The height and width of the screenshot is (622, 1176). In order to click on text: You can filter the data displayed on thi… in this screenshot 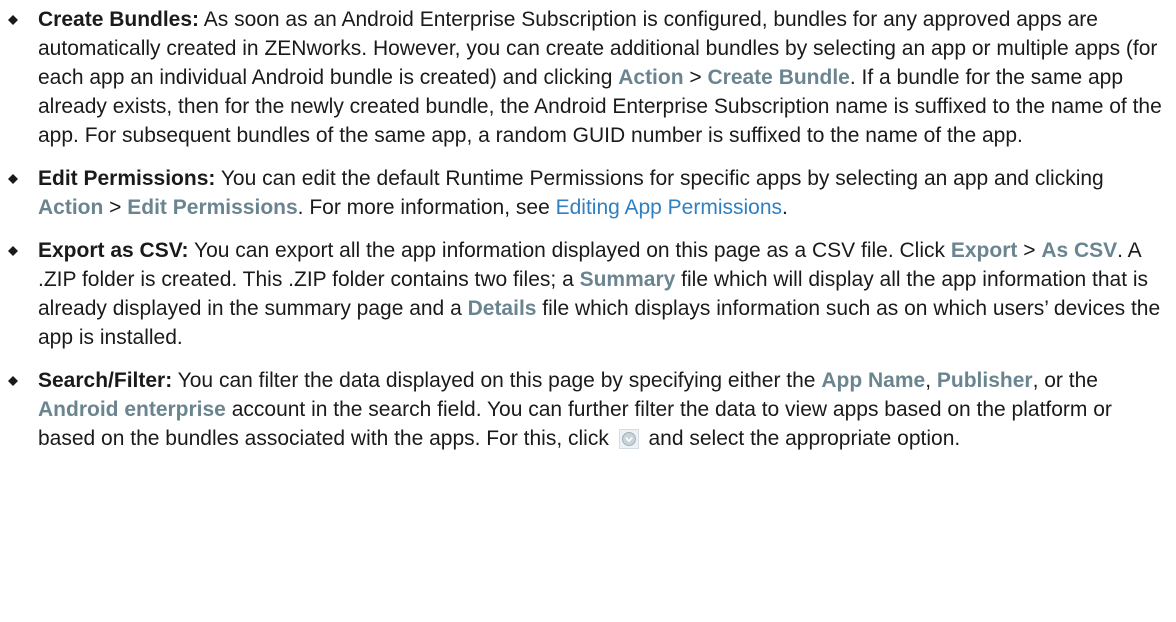, I will do `click(497, 380)`.